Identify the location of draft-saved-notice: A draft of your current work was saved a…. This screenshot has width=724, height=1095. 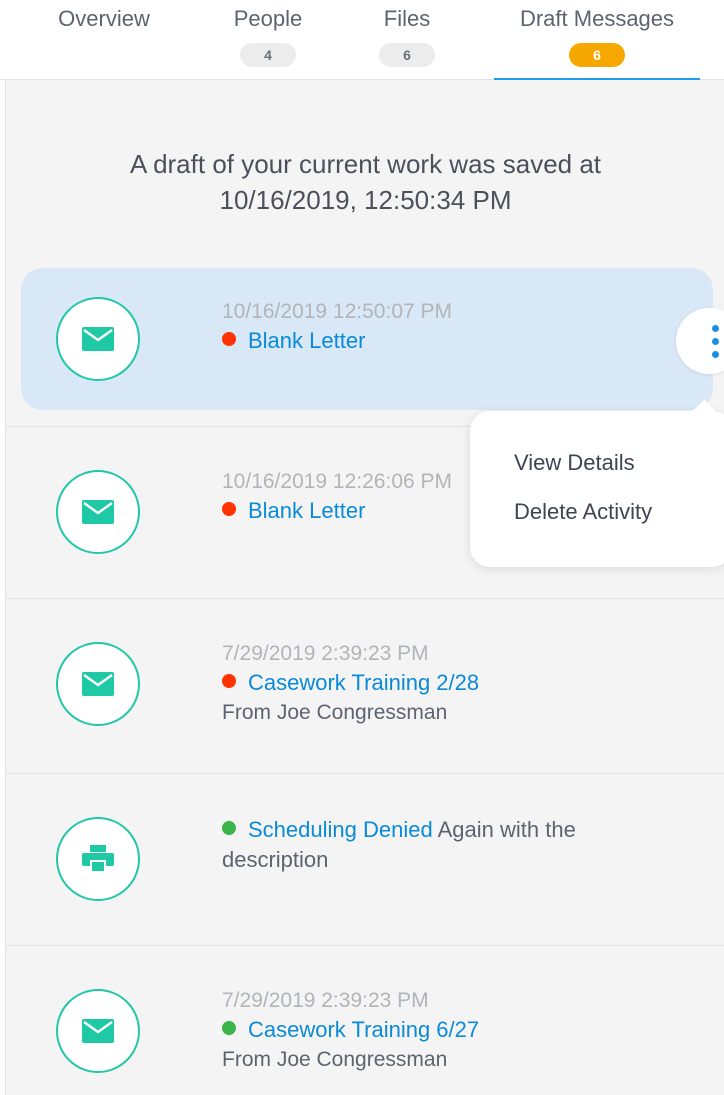
(365, 182).